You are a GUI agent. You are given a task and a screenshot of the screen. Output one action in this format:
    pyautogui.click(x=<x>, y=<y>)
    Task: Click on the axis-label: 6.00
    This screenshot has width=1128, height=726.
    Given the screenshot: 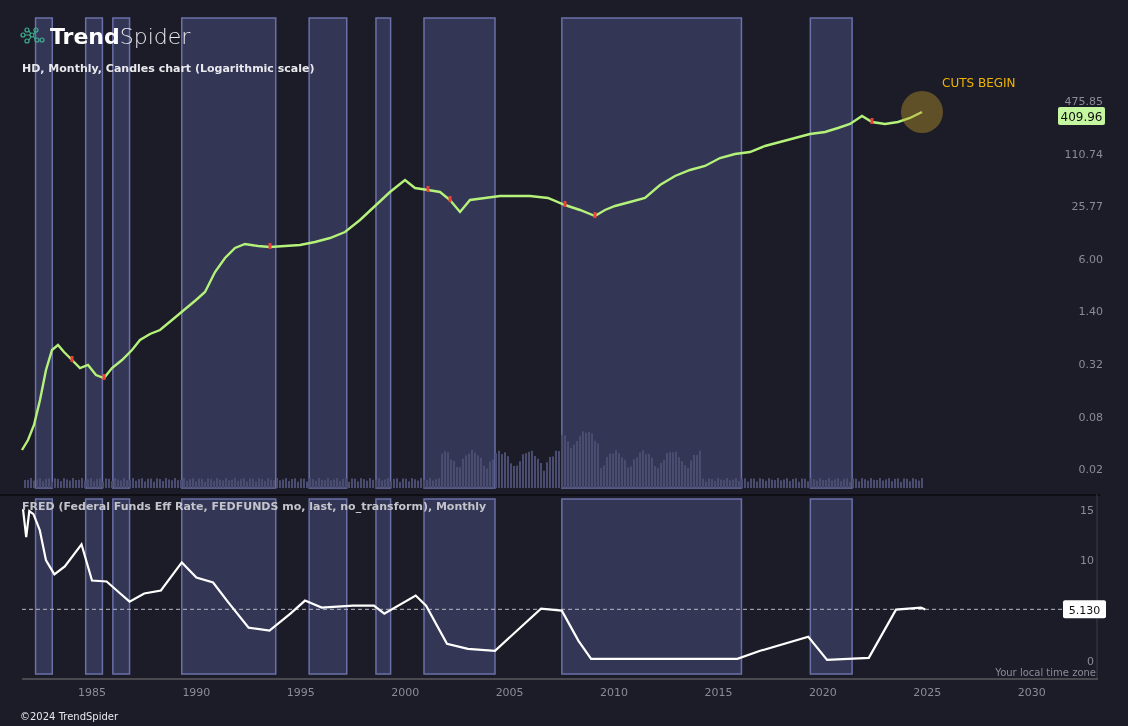 What is the action you would take?
    pyautogui.click(x=1090, y=259)
    